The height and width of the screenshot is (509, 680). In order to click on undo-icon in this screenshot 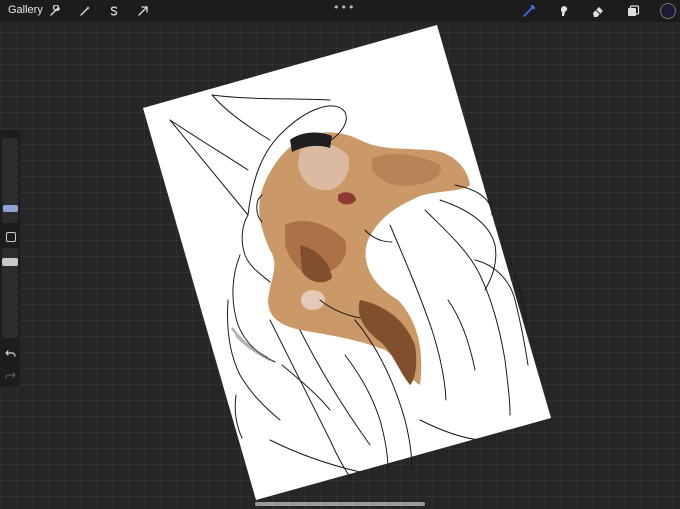, I will do `click(10, 353)`.